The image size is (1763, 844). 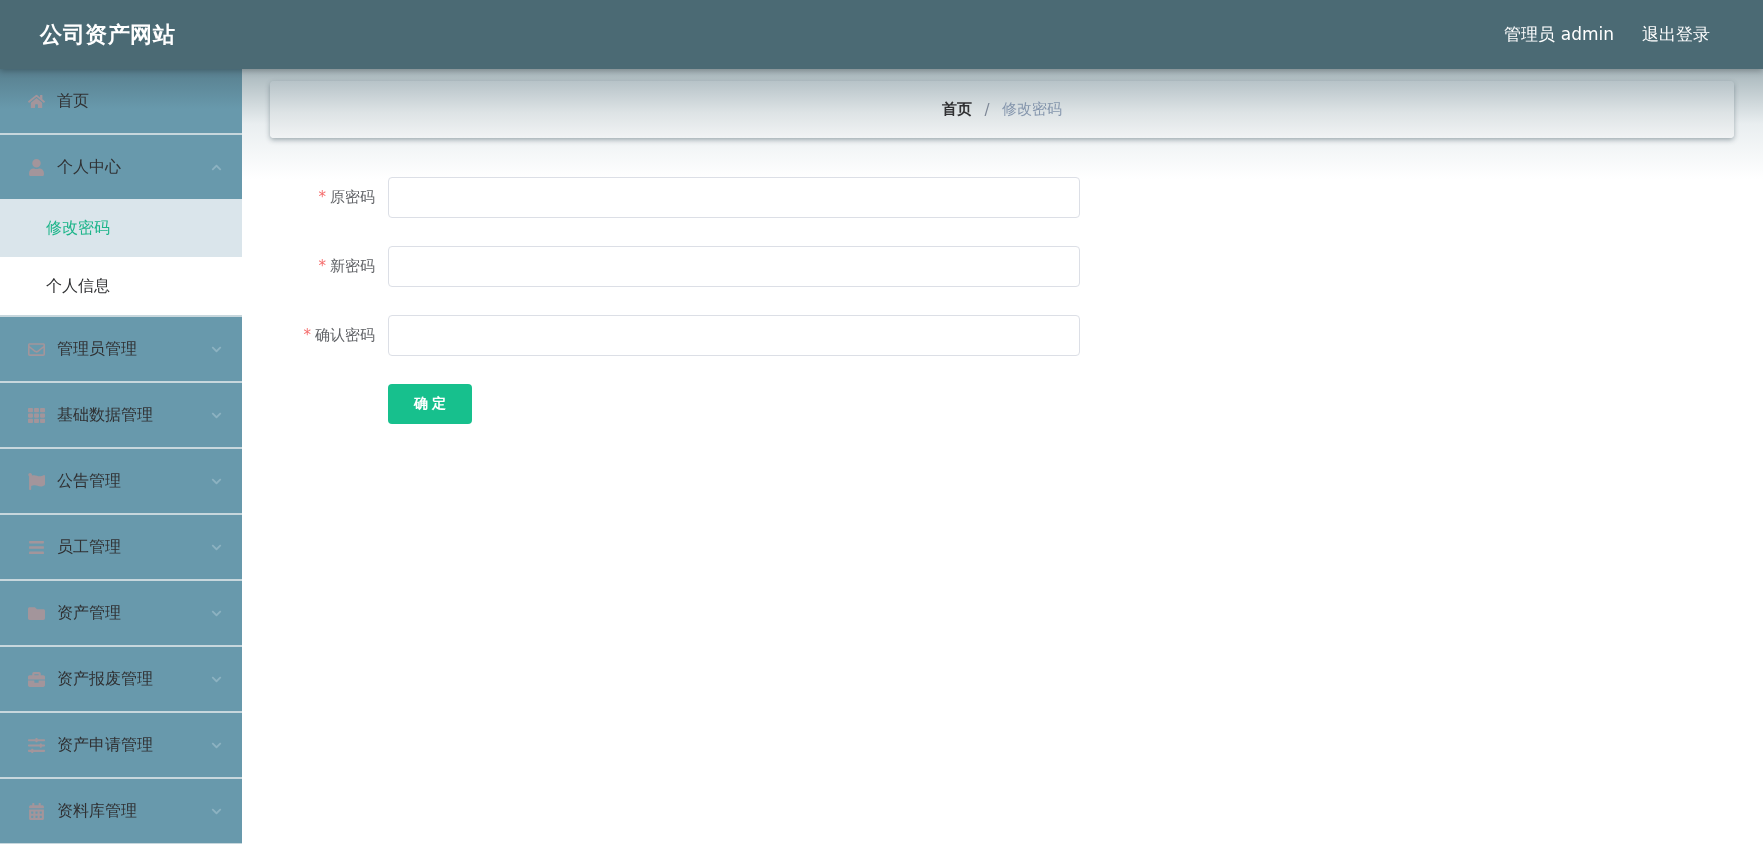 What do you see at coordinates (1676, 34) in the screenshot?
I see `logout-link: 退出登录` at bounding box center [1676, 34].